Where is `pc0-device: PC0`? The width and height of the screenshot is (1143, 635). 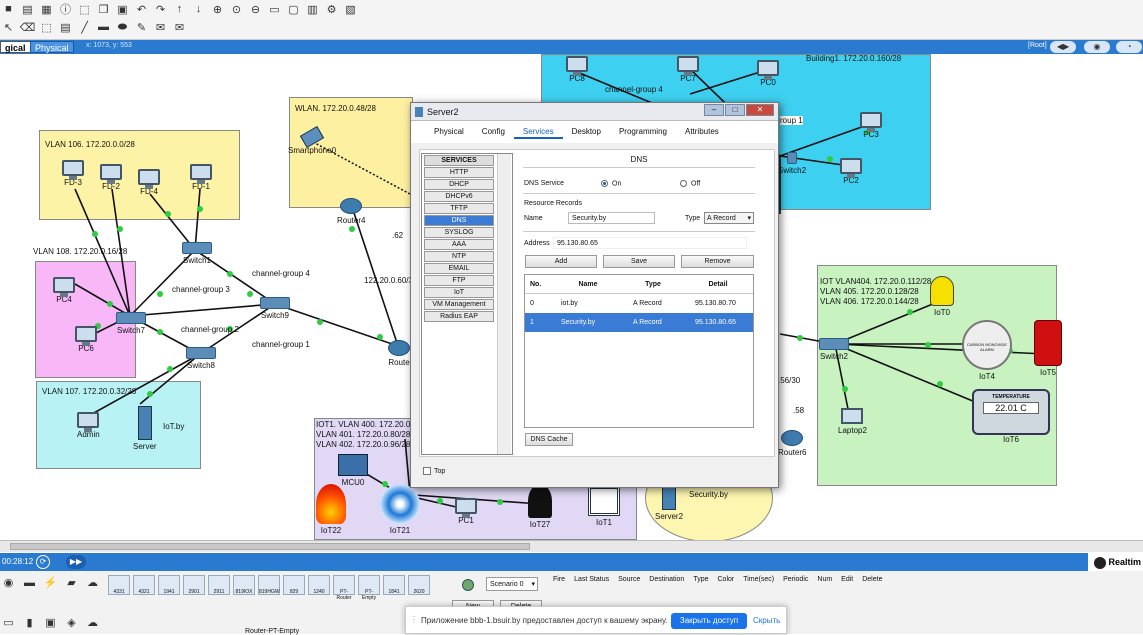
pc0-device: PC0 is located at coordinates (768, 73).